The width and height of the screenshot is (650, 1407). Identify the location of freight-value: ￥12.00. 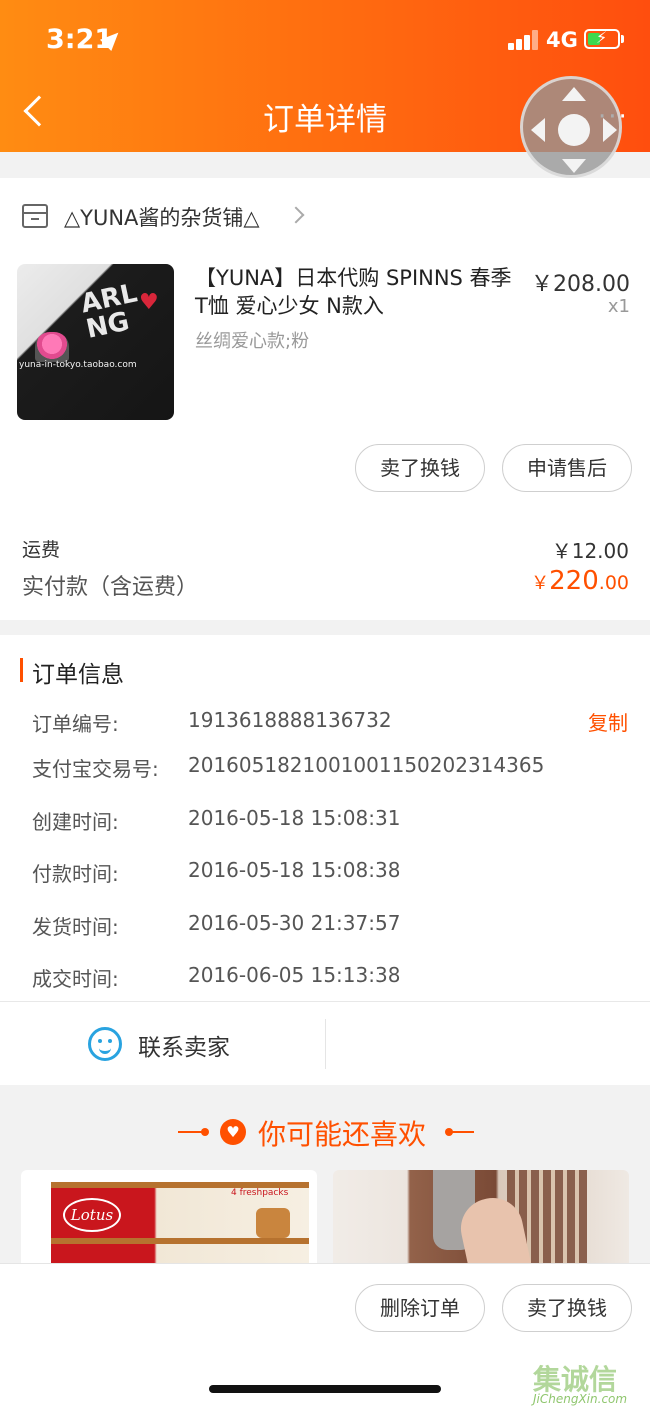
(590, 551).